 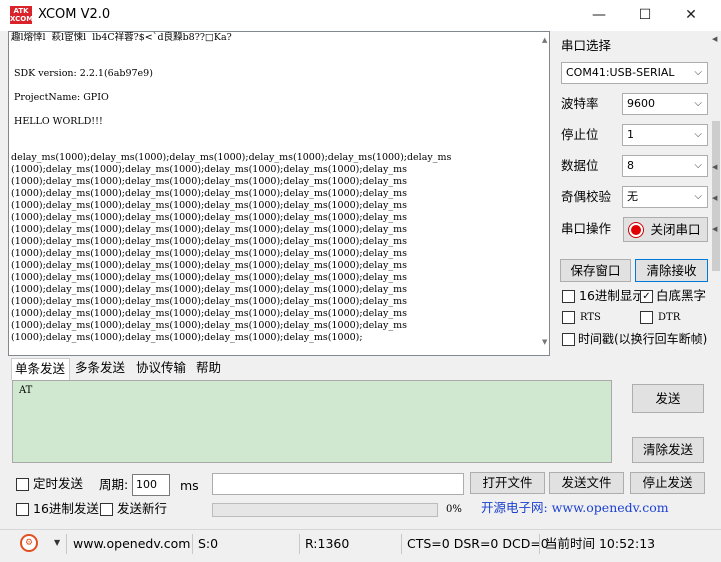 I want to click on status-url: www.openedv.com, so click(x=131, y=544).